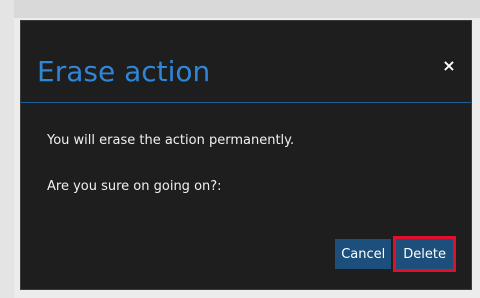 The image size is (480, 298). Describe the element at coordinates (171, 140) in the screenshot. I see `message-line-1: You will erase the action permanently.` at that location.